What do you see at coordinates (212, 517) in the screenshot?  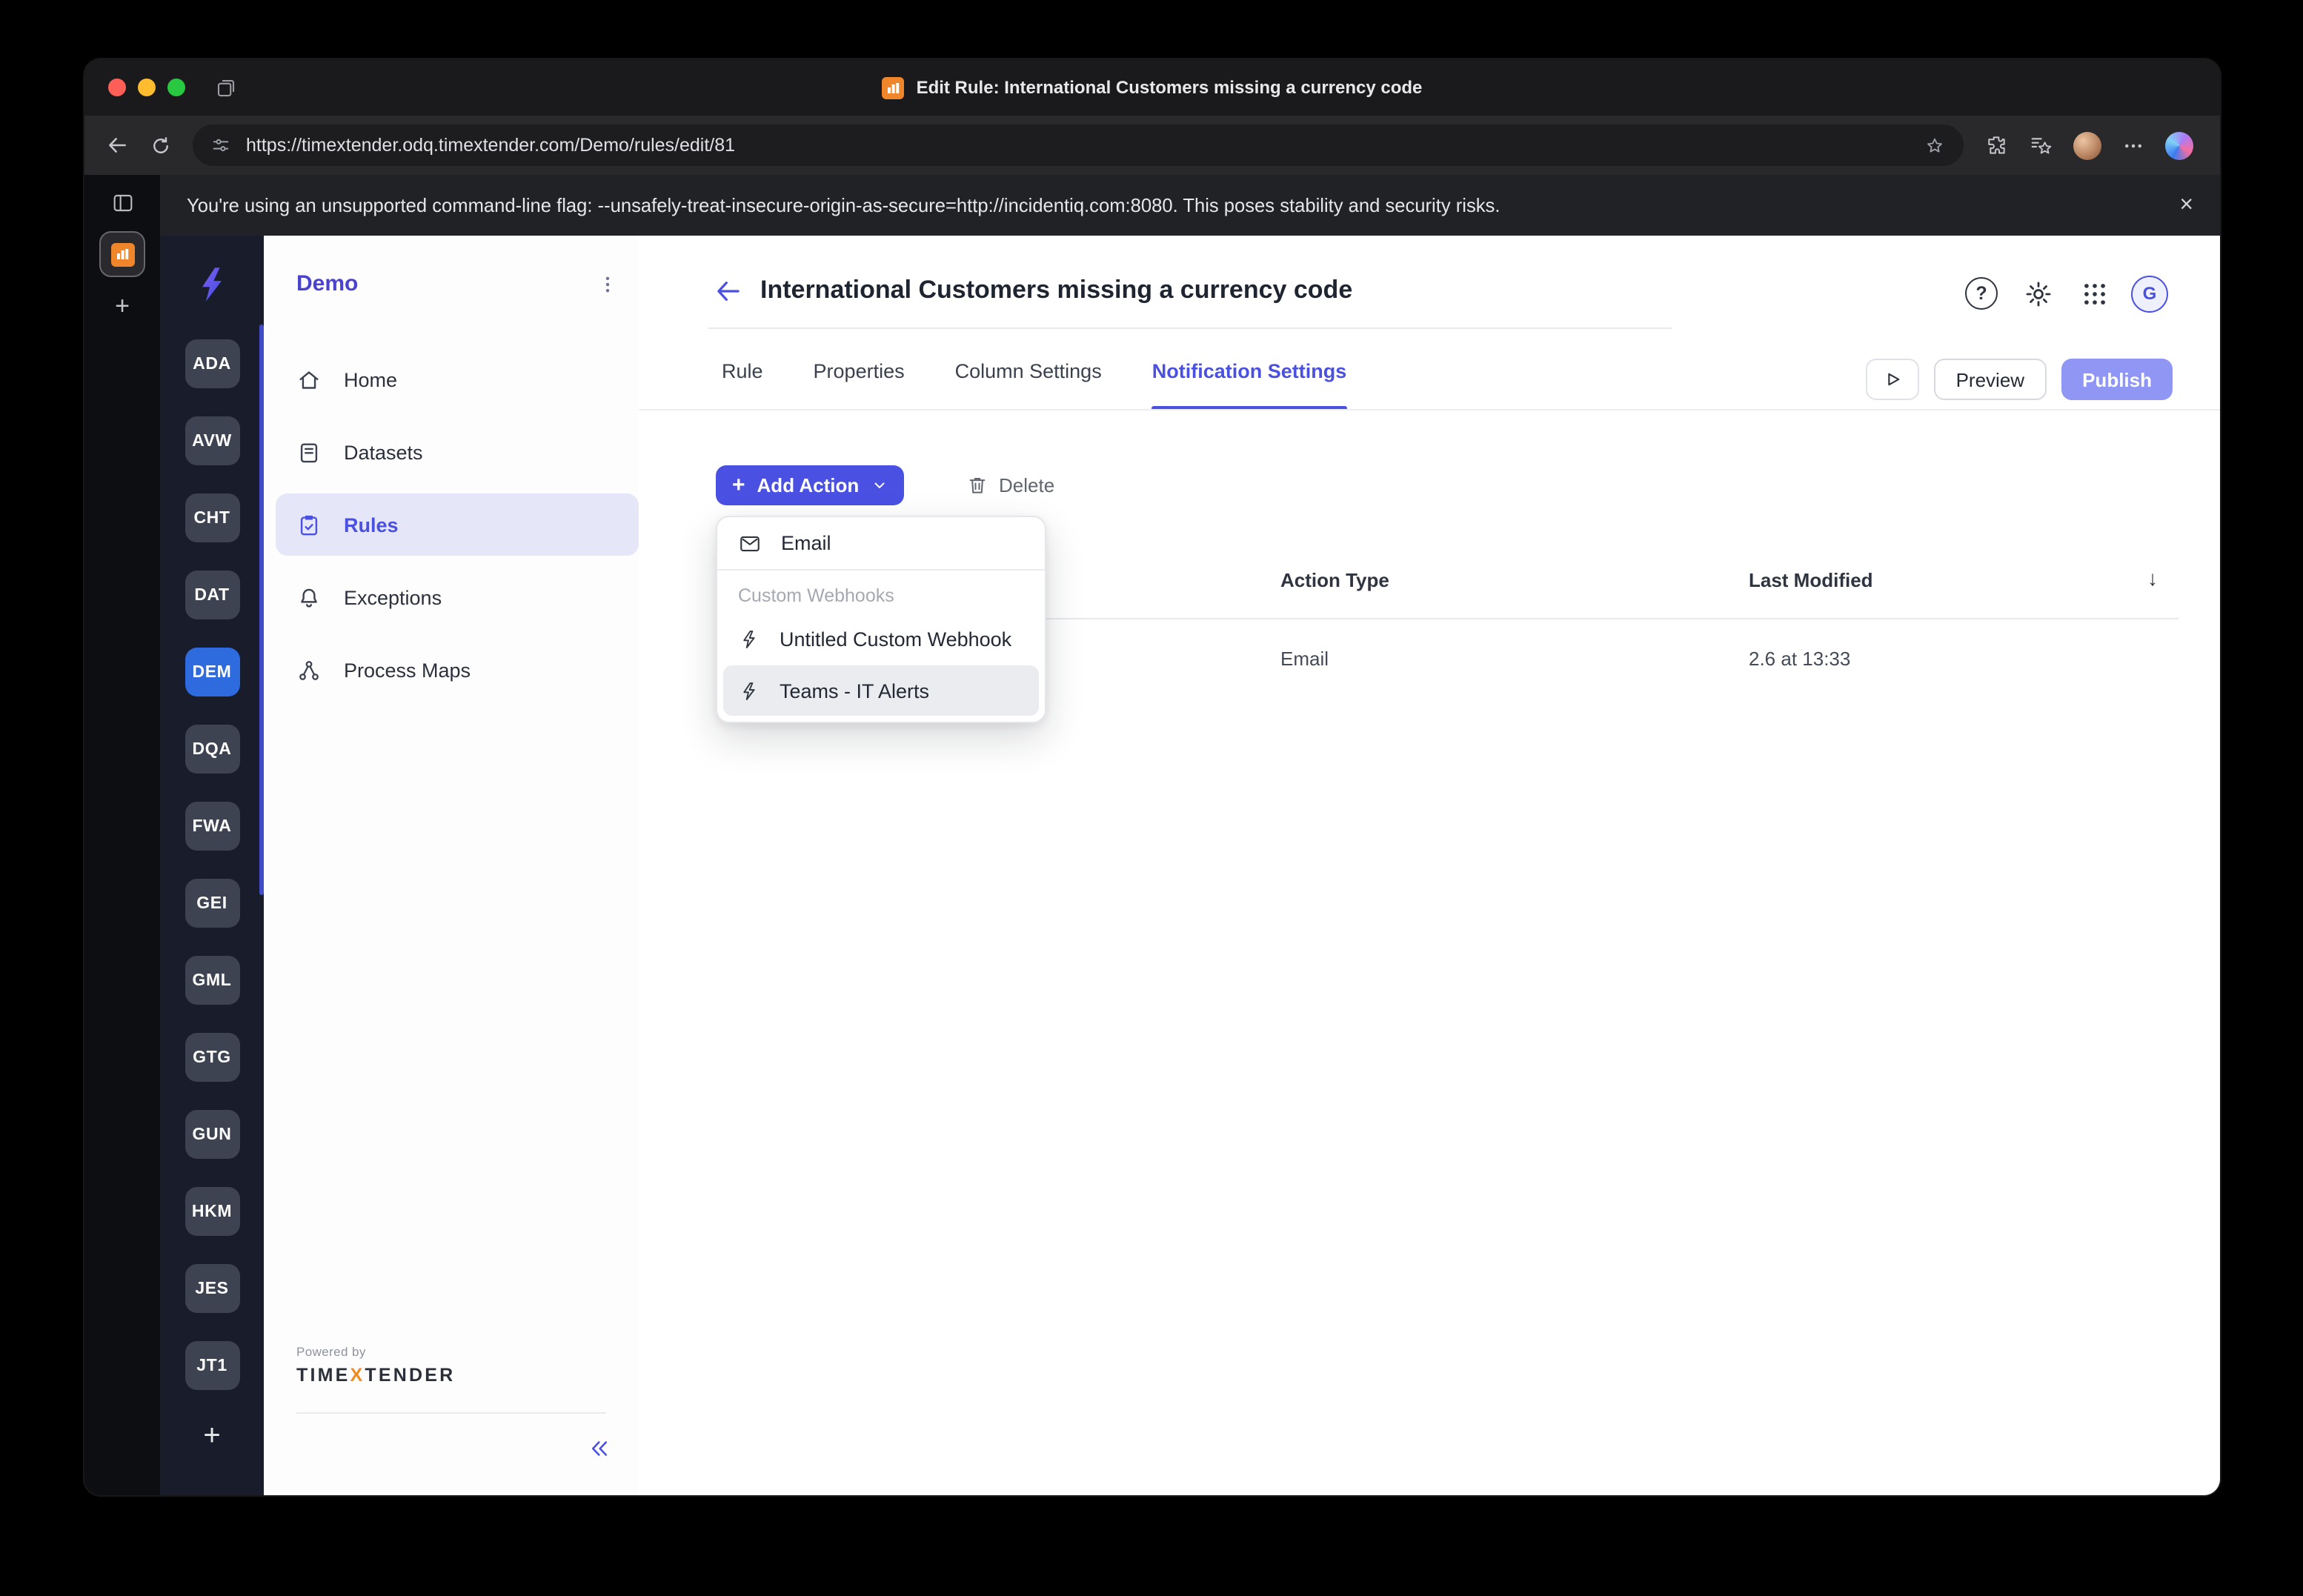 I see `workspace-cht: CHT` at bounding box center [212, 517].